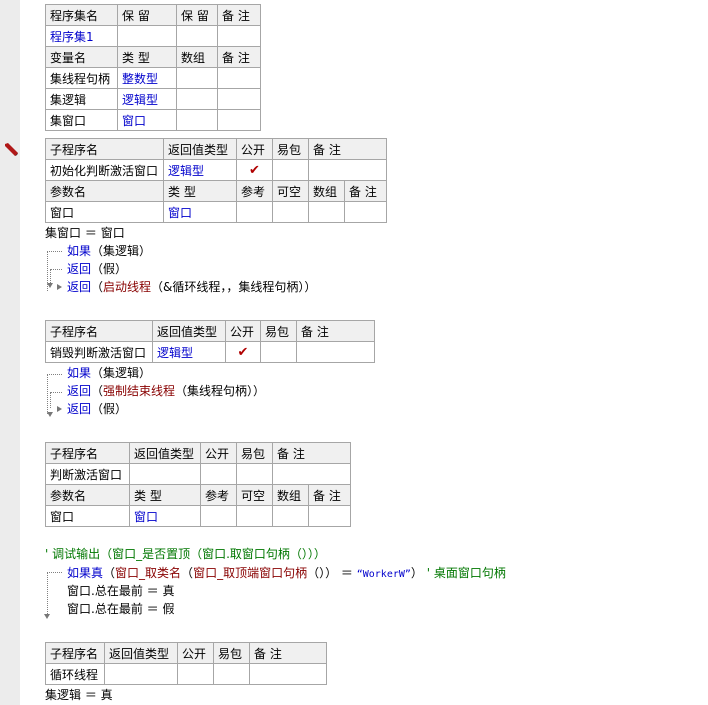 The image size is (708, 705). What do you see at coordinates (112, 233) in the screenshot?
I see `var-token: 窗口` at bounding box center [112, 233].